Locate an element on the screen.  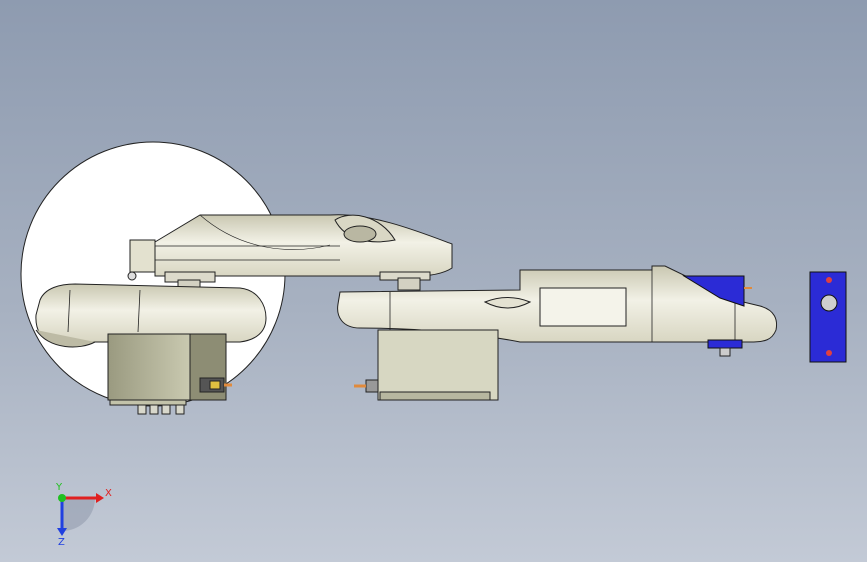
detached-servo-part is located at coordinates (828, 317).